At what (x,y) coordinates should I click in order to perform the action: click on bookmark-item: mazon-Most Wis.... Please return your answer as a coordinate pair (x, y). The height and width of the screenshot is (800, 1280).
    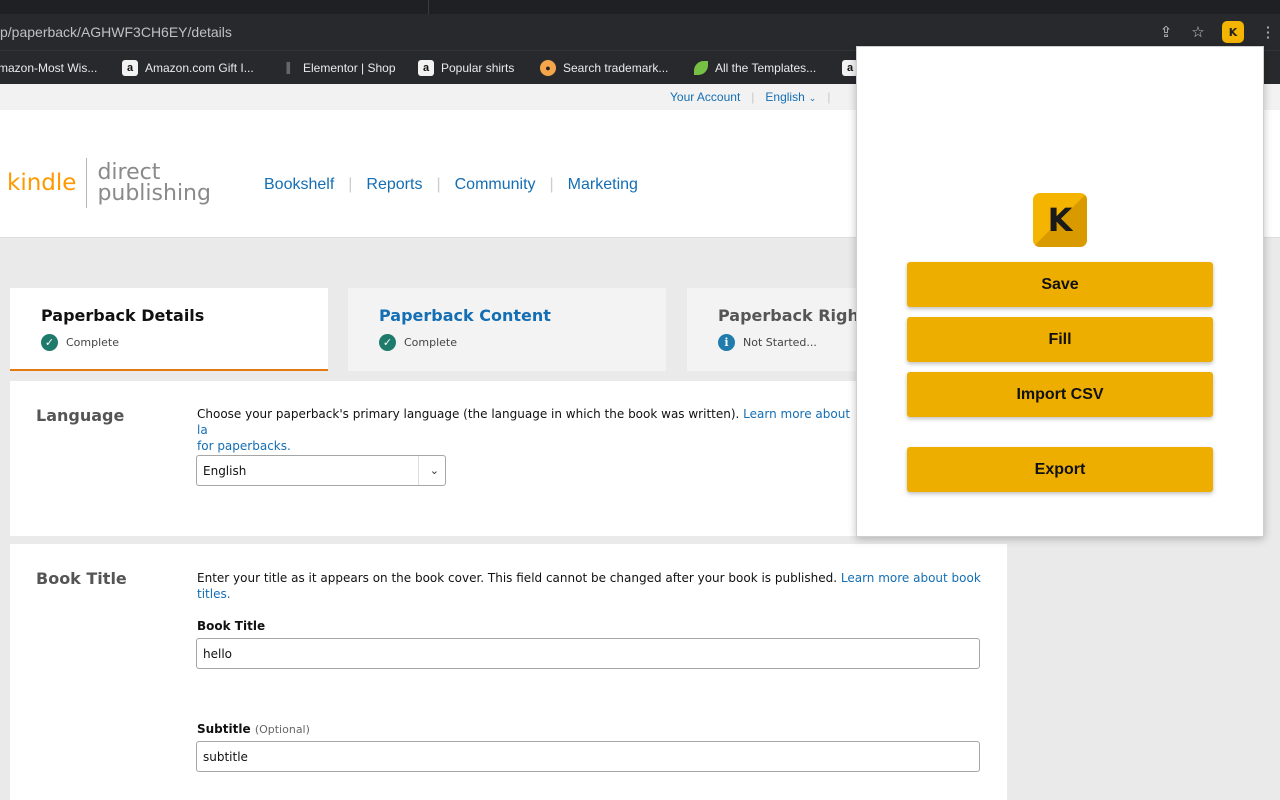
    Looking at the image, I should click on (48, 68).